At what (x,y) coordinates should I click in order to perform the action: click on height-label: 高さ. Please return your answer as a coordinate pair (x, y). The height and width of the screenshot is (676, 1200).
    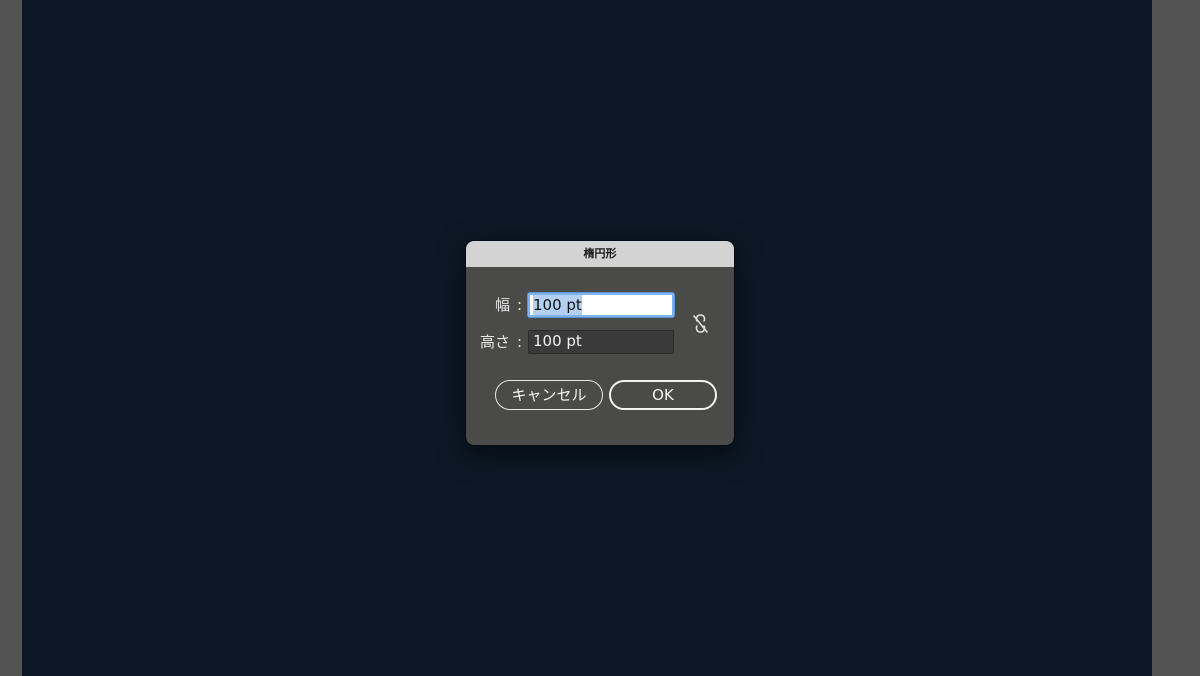
    Looking at the image, I should click on (494, 342).